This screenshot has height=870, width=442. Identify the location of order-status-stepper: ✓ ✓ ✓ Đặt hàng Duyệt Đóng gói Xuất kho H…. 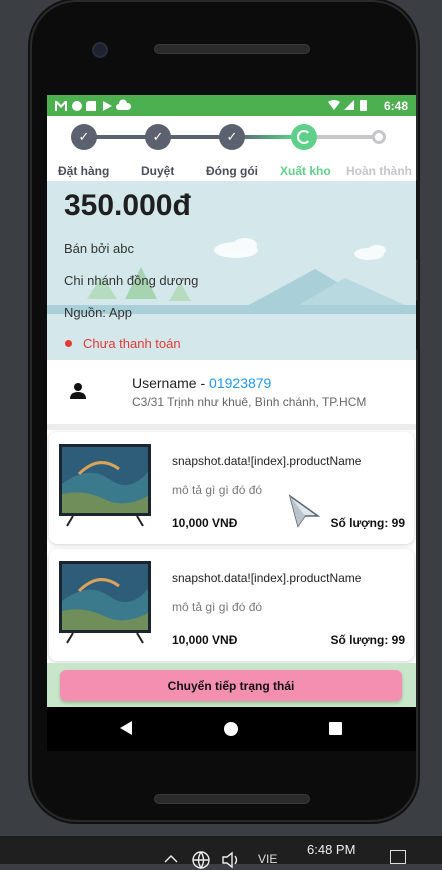
(231, 150).